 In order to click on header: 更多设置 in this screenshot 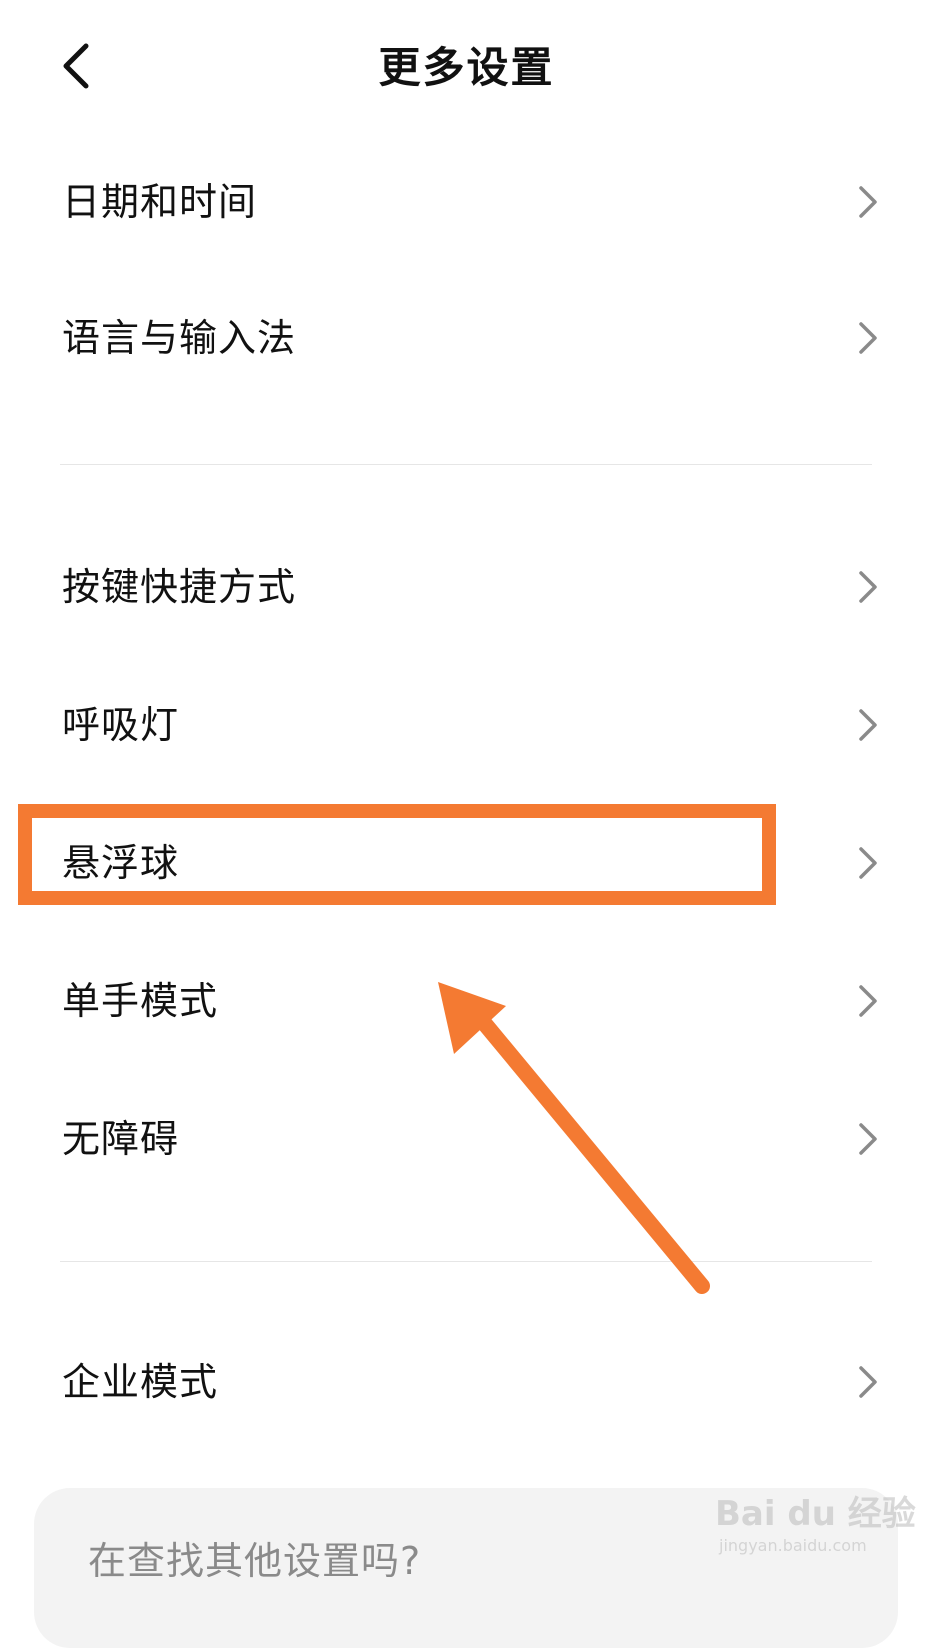, I will do `click(466, 70)`.